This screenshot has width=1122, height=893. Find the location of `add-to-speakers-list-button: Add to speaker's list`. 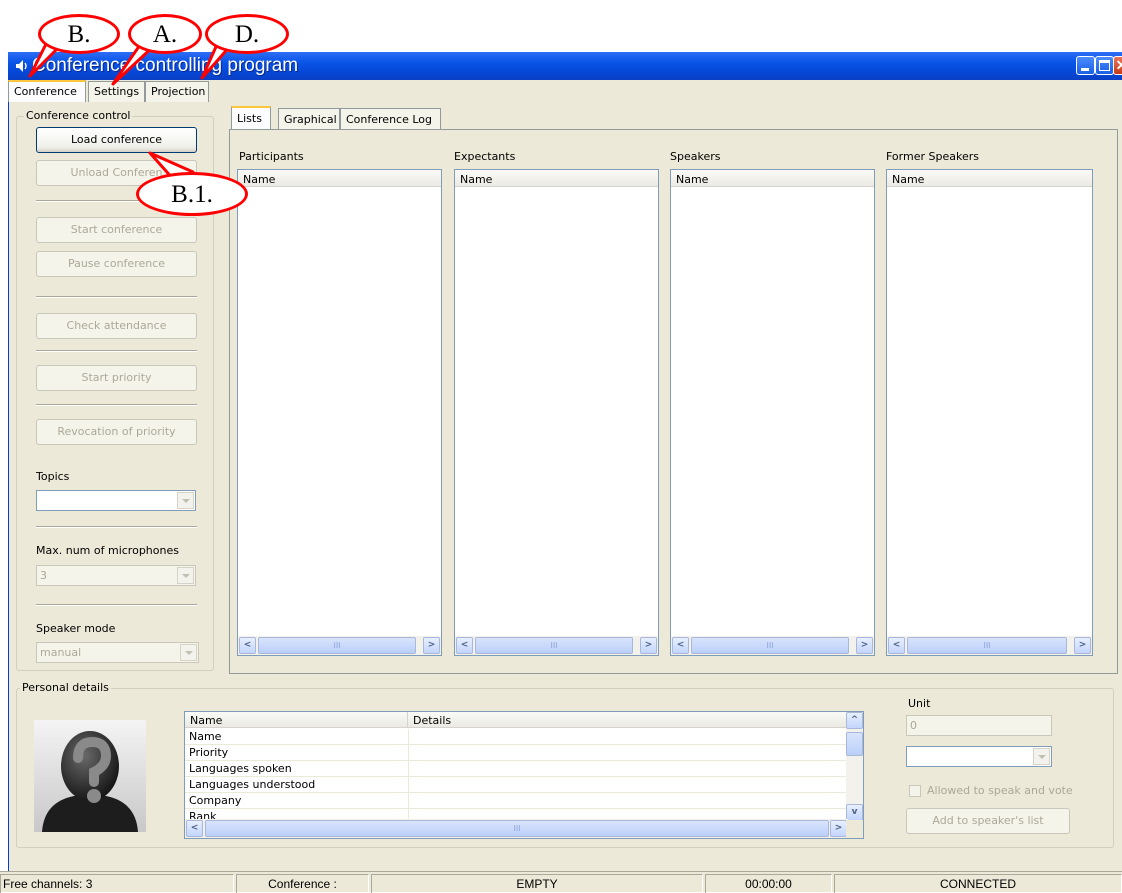

add-to-speakers-list-button: Add to speaker's list is located at coordinates (988, 821).